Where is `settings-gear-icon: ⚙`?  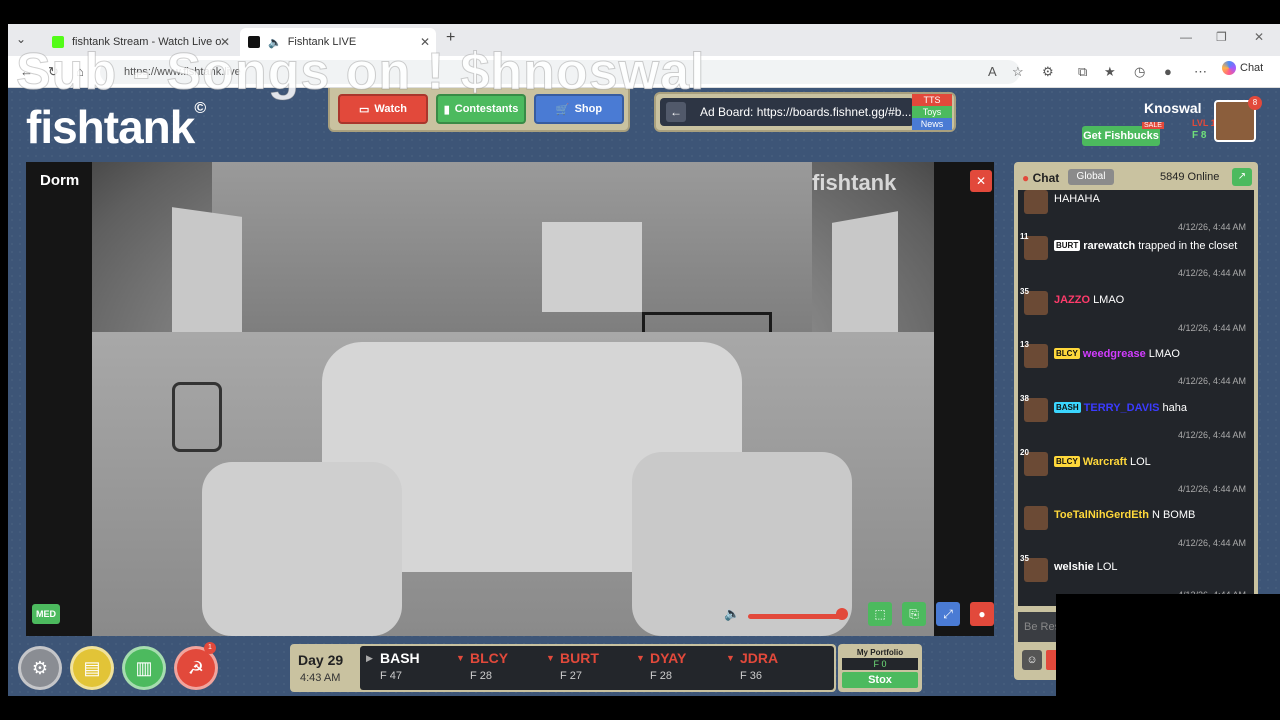
settings-gear-icon: ⚙ is located at coordinates (40, 668).